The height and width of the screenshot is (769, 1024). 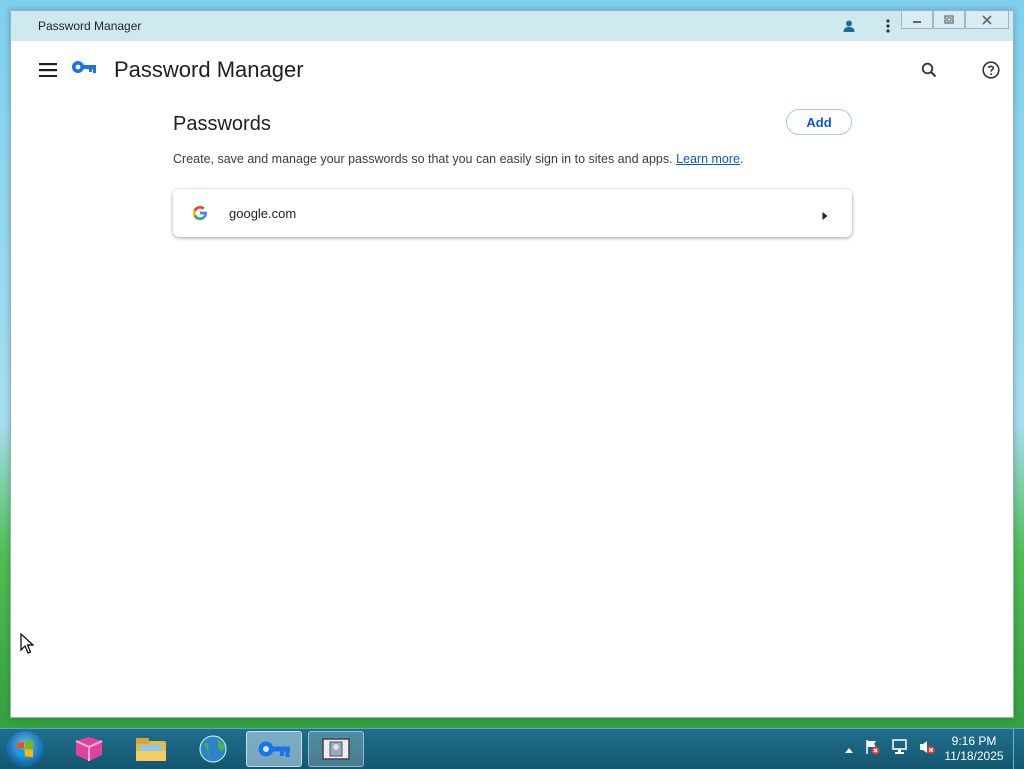 What do you see at coordinates (974, 741) in the screenshot?
I see `clock-time: 9:16 PM` at bounding box center [974, 741].